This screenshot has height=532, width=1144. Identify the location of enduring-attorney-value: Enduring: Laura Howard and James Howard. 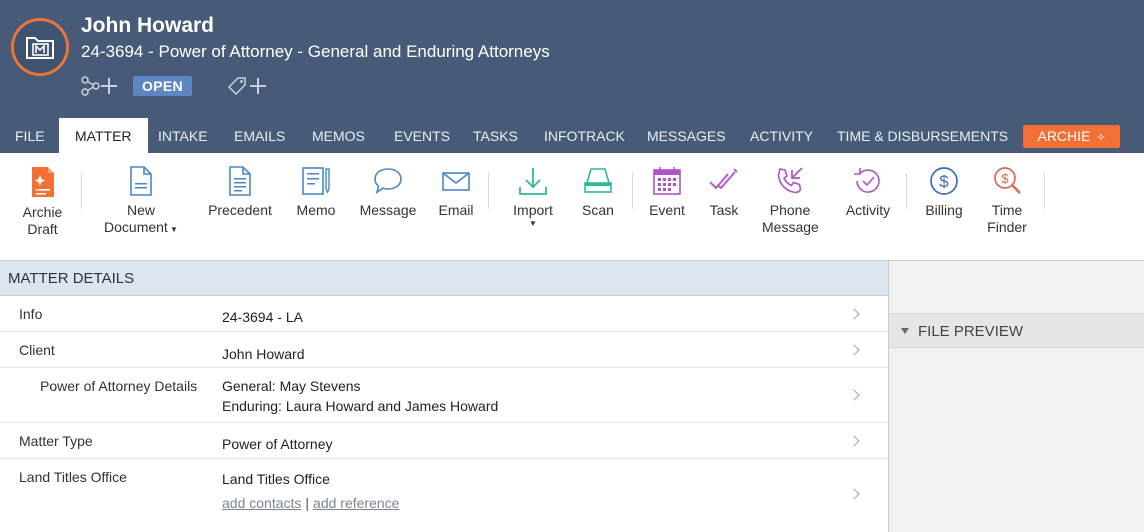
(360, 406).